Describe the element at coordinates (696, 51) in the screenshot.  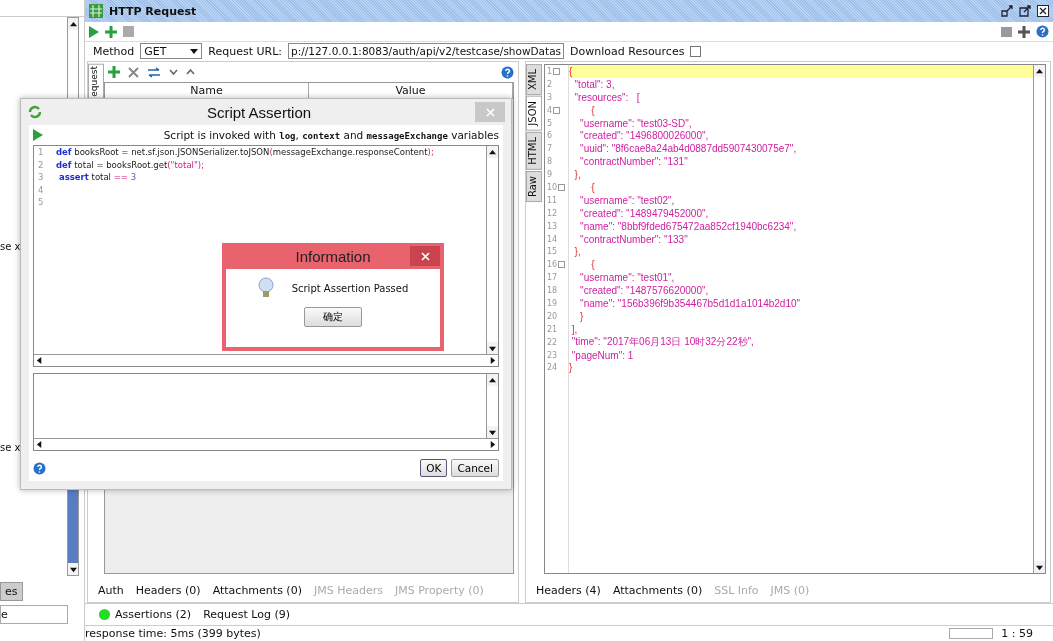
I see `download-checkbox` at that location.